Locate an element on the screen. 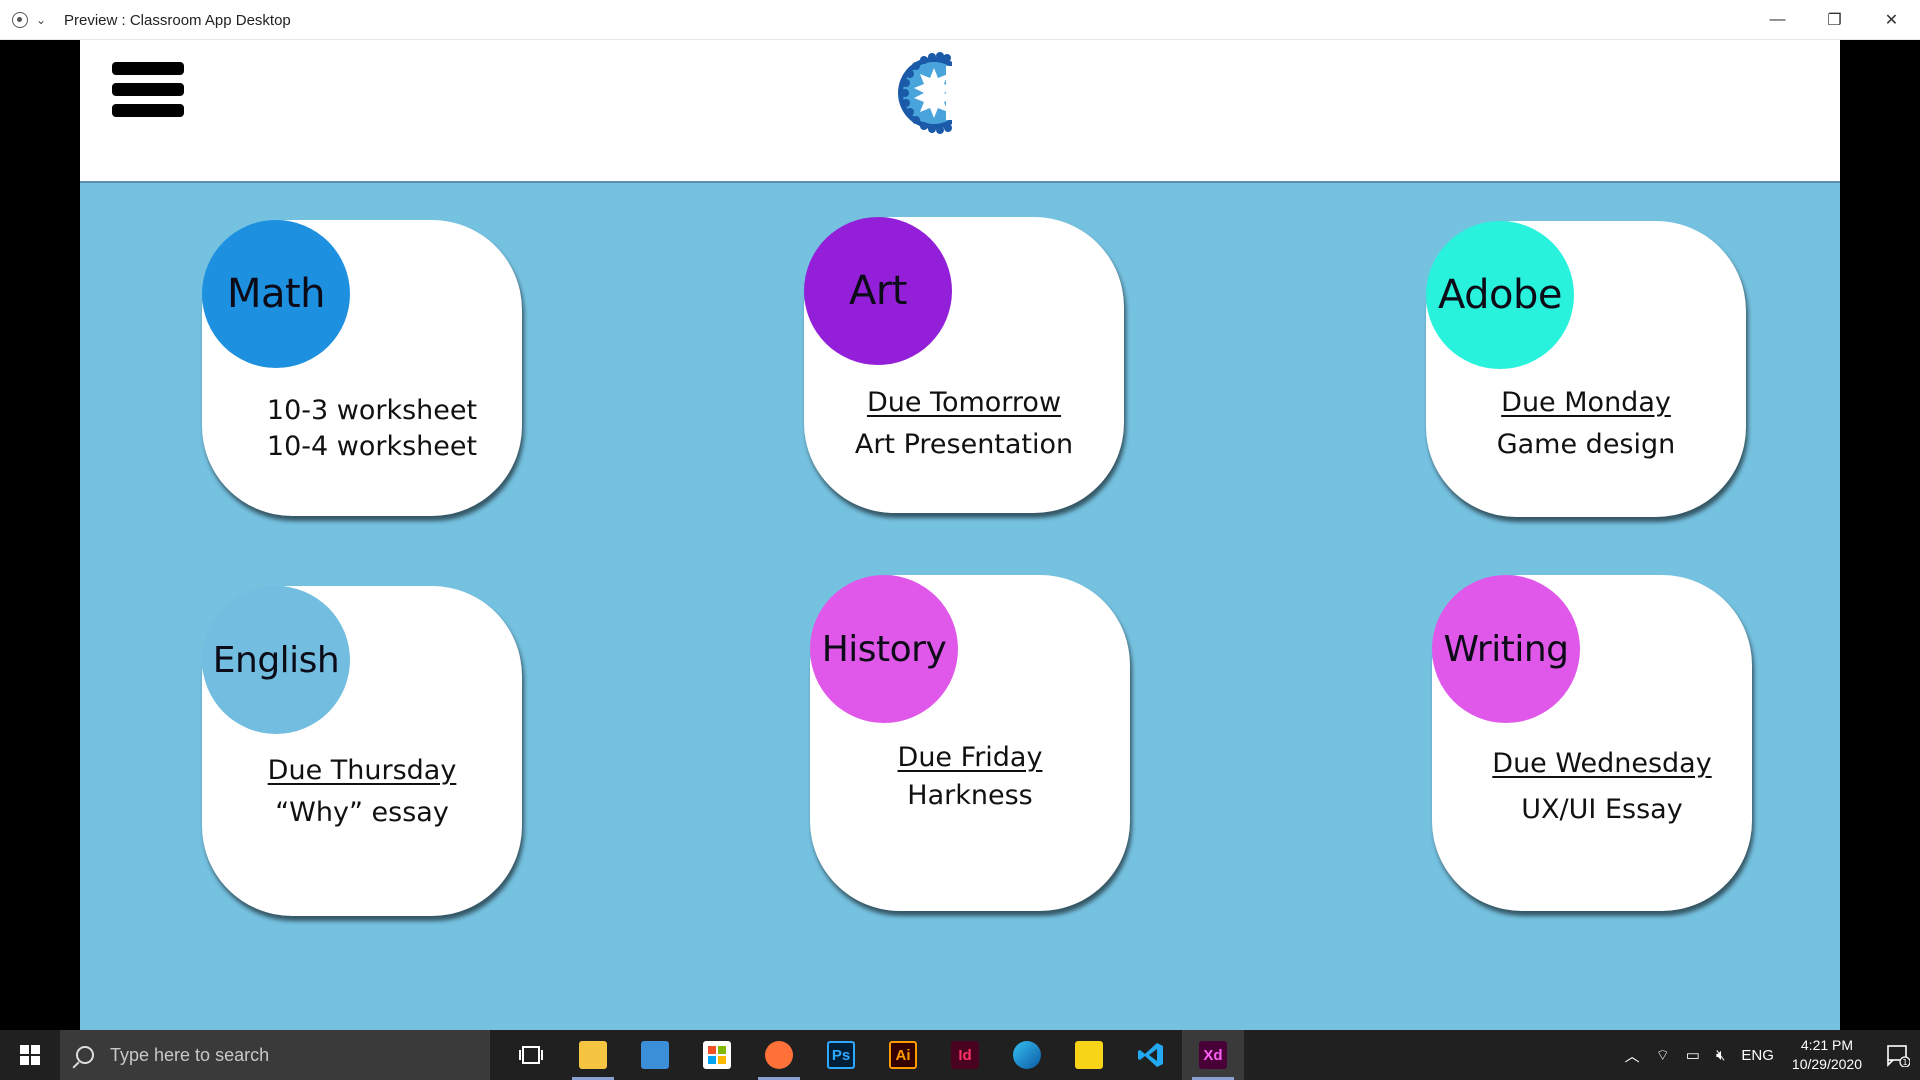 This screenshot has height=1080, width=1920. due-date-label: Due Thursday is located at coordinates (362, 770).